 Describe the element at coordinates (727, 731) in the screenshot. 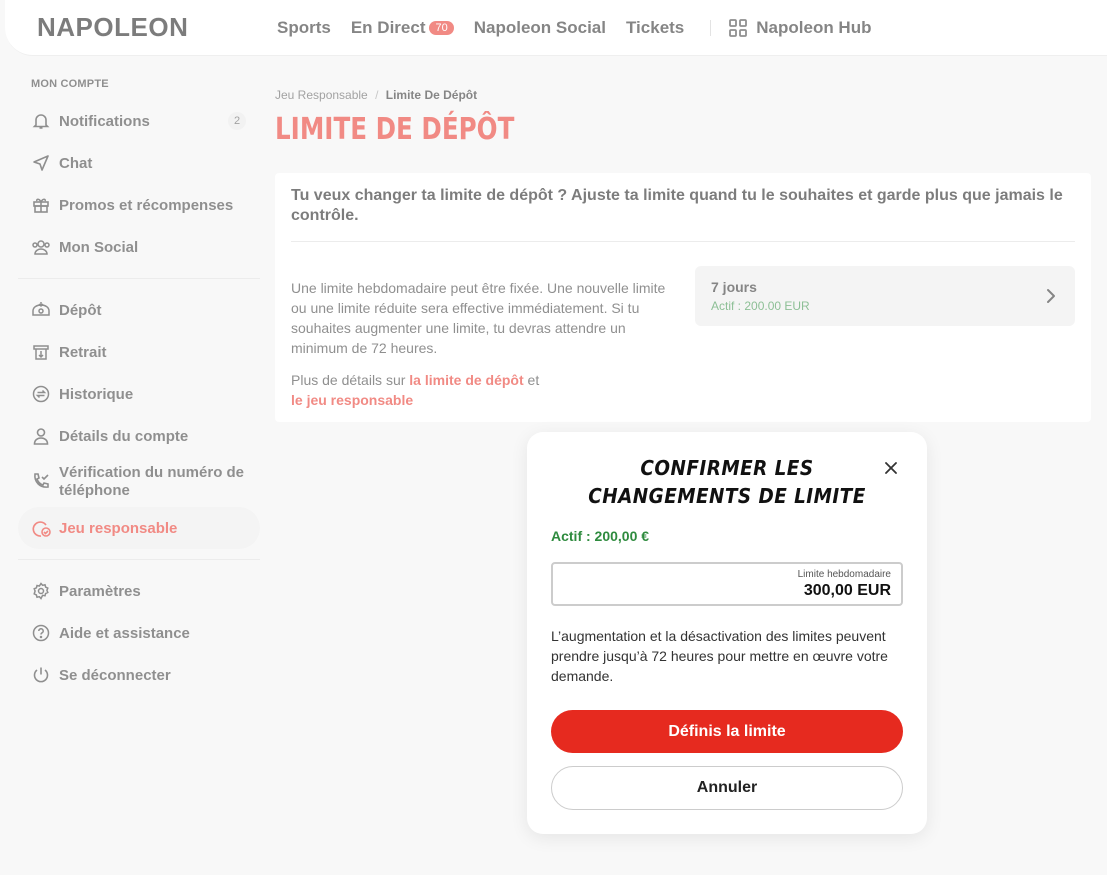

I see `confirm-limit-button: Définis la limite` at that location.